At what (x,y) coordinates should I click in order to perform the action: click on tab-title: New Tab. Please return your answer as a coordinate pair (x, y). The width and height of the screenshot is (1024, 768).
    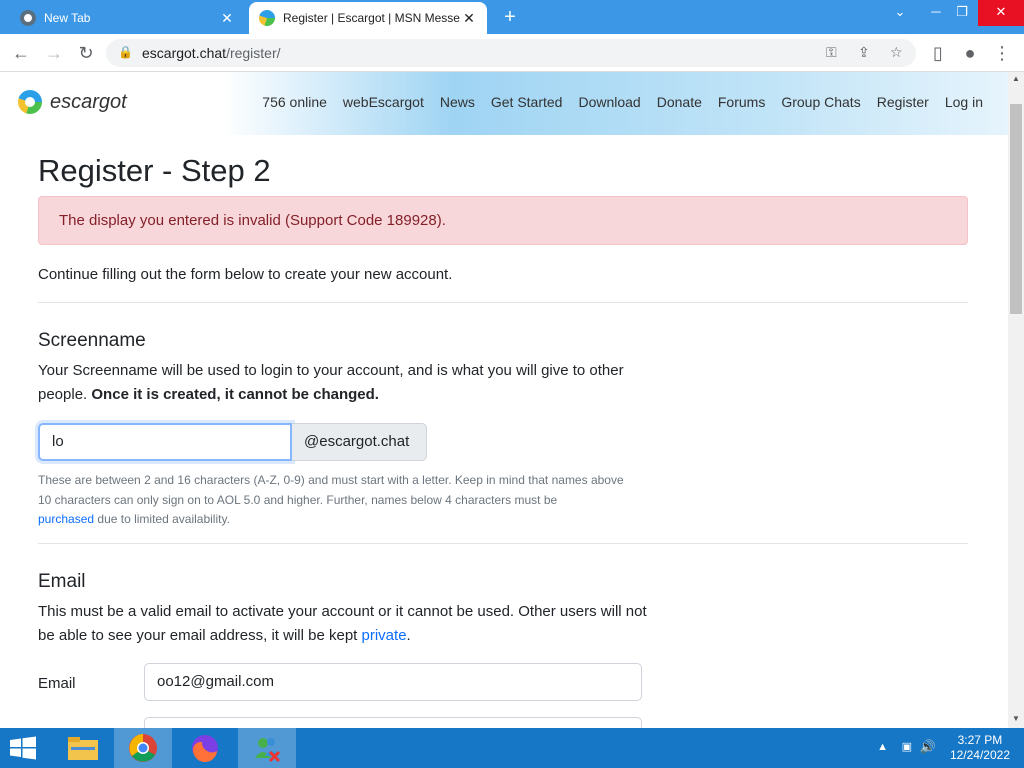
    Looking at the image, I should click on (67, 18).